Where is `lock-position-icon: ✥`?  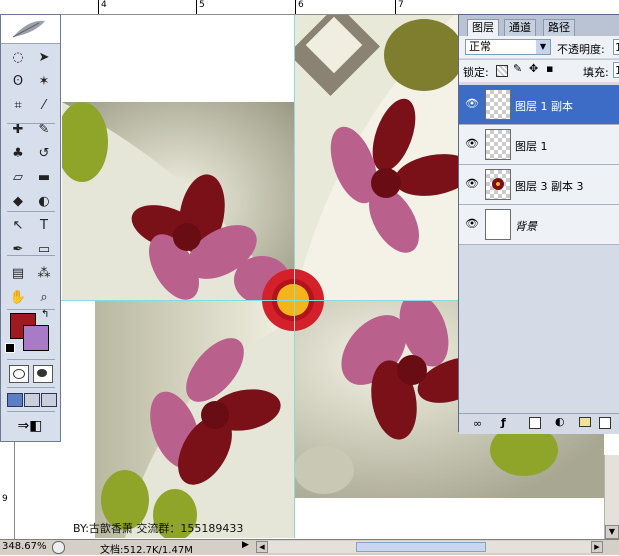 lock-position-icon: ✥ is located at coordinates (533, 68).